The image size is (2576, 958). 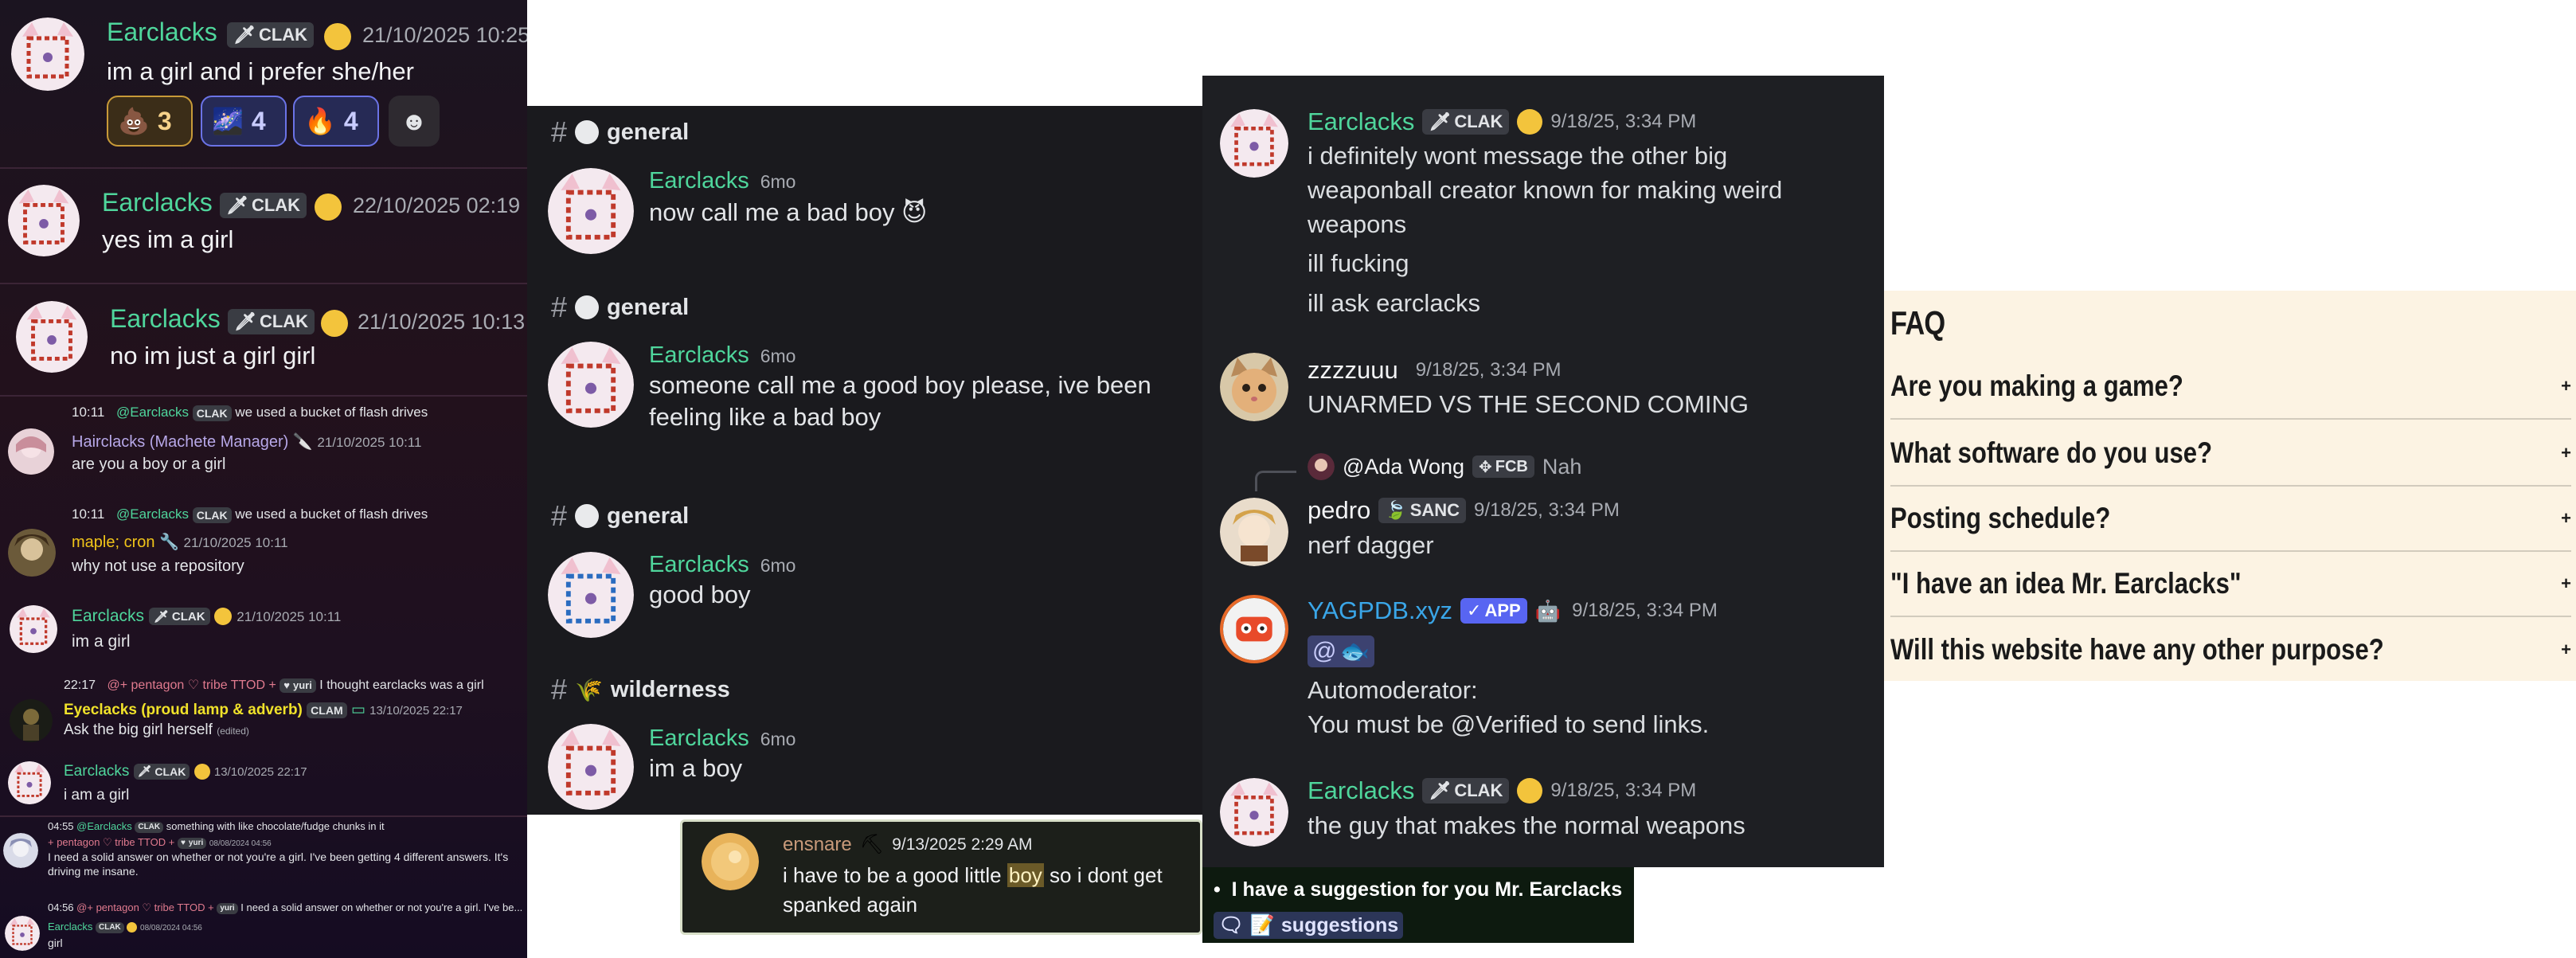 What do you see at coordinates (778, 181) in the screenshot?
I see `message-age: 6mo` at bounding box center [778, 181].